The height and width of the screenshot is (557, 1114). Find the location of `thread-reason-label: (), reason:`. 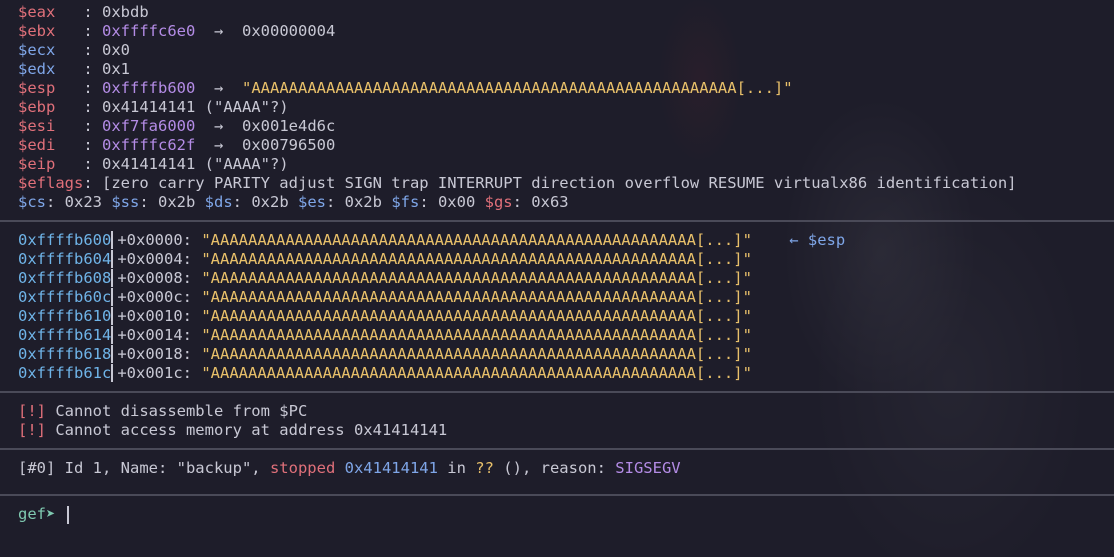

thread-reason-label: (), reason: is located at coordinates (554, 468).